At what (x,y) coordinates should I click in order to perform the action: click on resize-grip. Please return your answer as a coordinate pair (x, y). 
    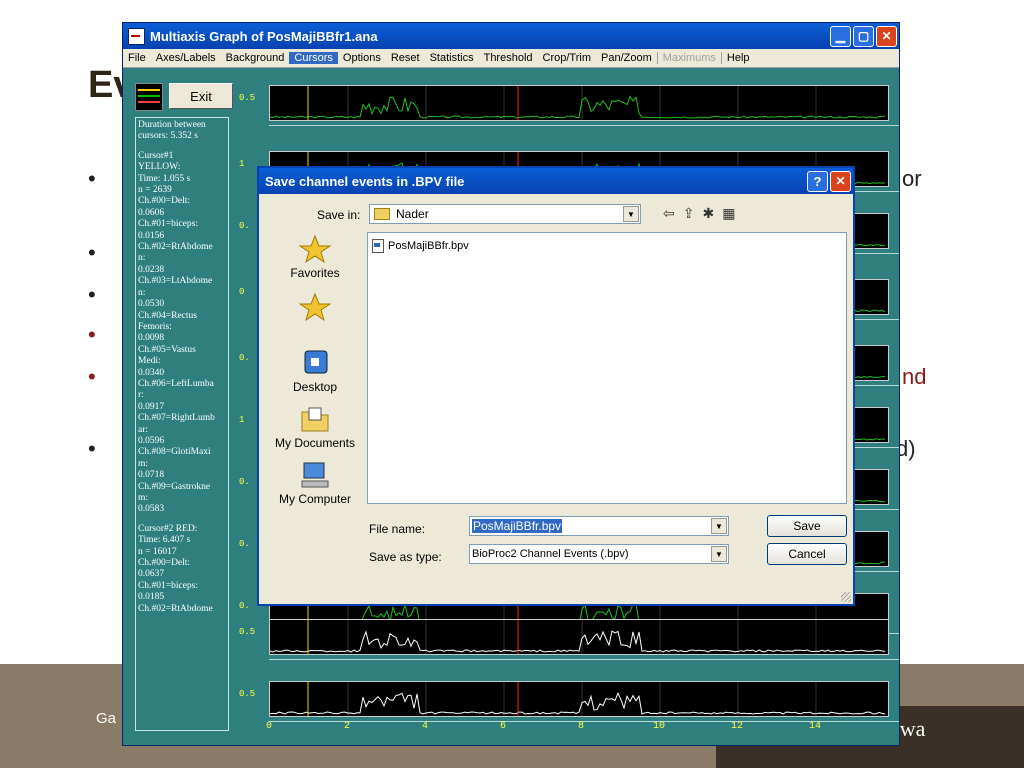
    Looking at the image, I should click on (846, 597).